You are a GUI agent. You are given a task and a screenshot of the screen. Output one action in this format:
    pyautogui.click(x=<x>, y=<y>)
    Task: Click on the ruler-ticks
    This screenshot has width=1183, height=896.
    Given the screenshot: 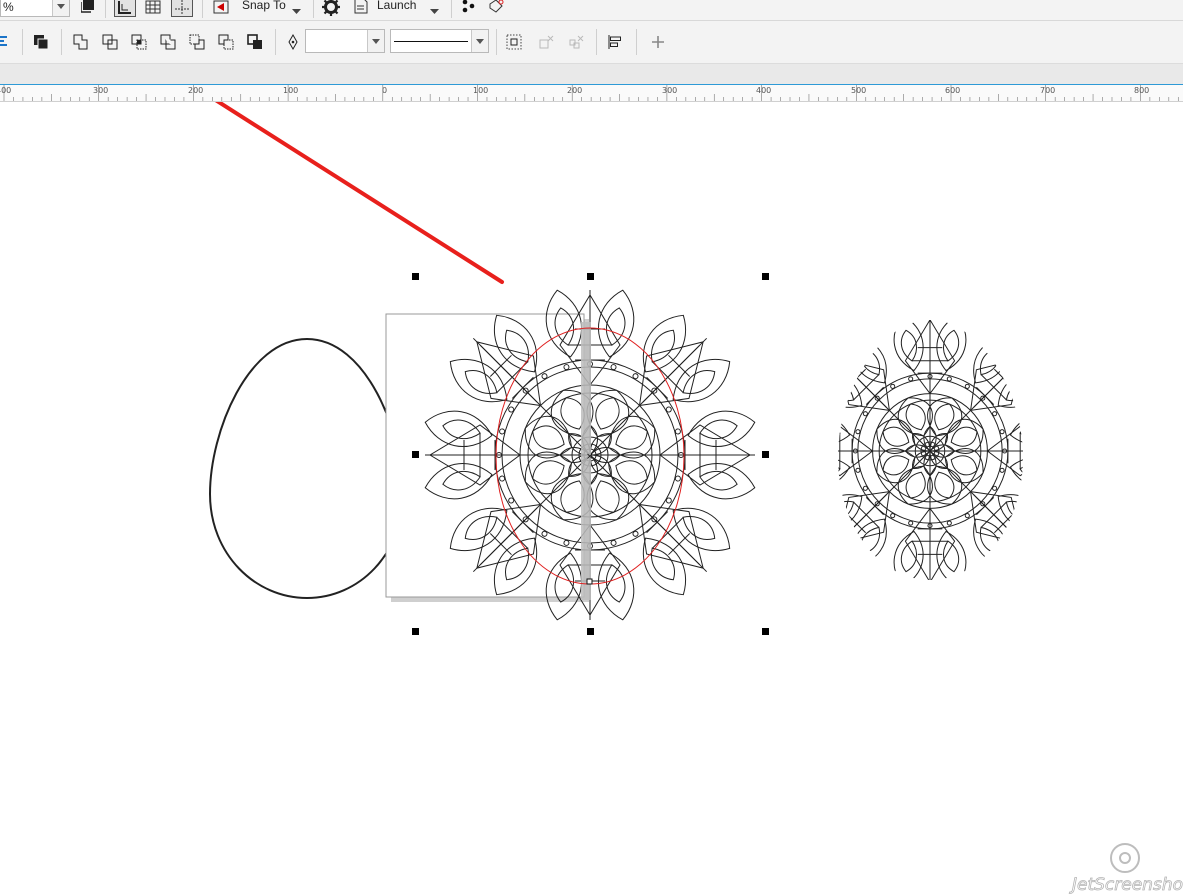 What is the action you would take?
    pyautogui.click(x=591, y=93)
    